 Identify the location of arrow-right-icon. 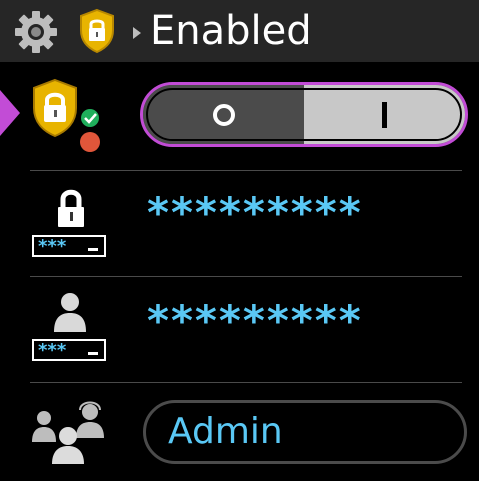
(137, 33).